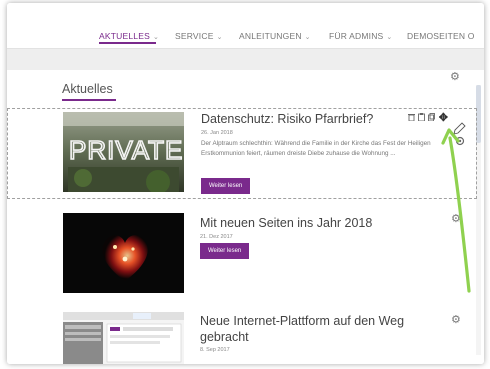 This screenshot has height=369, width=490. I want to click on settings-icon, so click(460, 143).